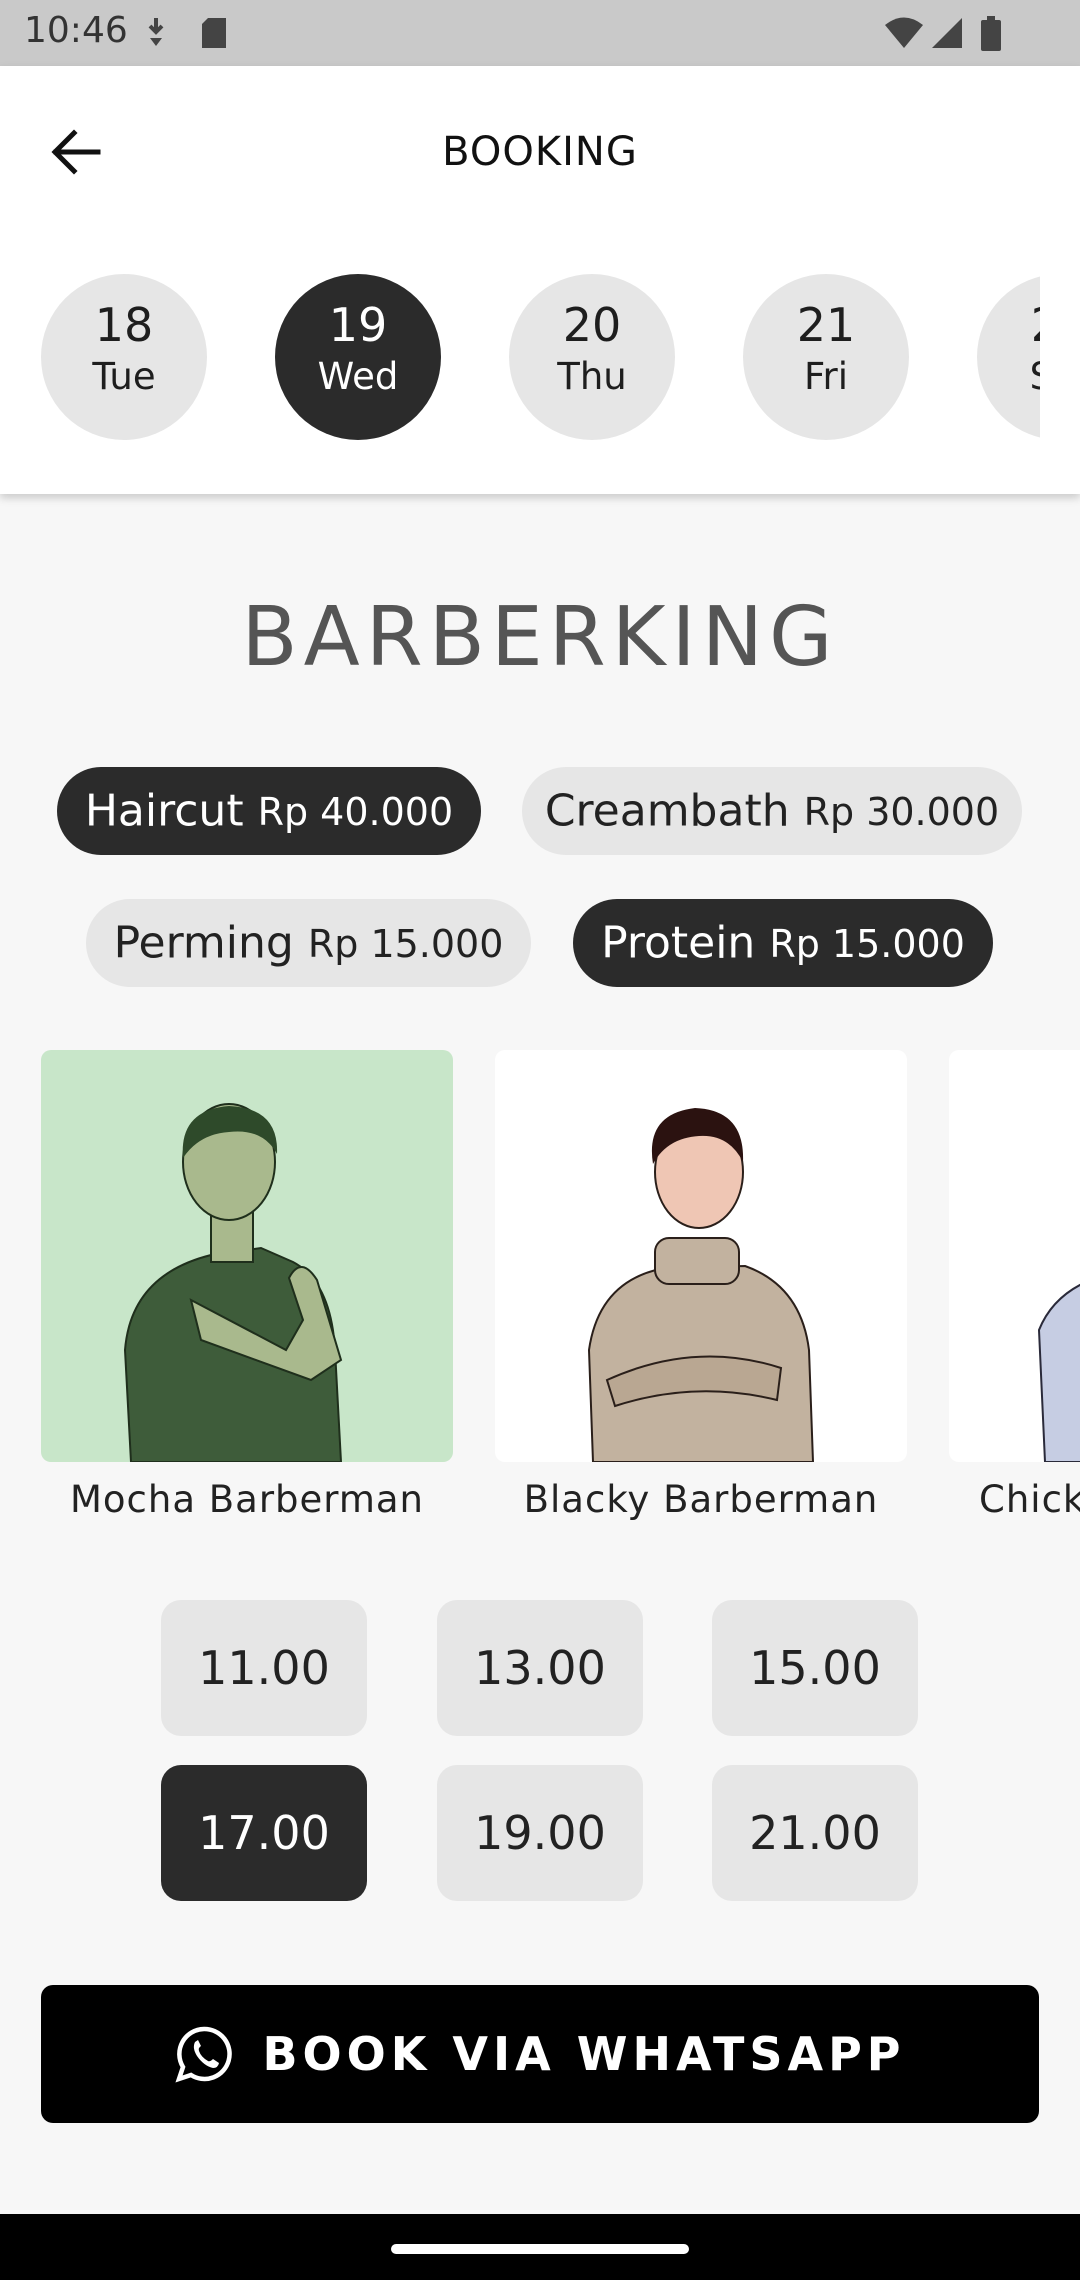 The width and height of the screenshot is (1080, 2280). Describe the element at coordinates (592, 376) in the screenshot. I see `date-weekday: Thu` at that location.